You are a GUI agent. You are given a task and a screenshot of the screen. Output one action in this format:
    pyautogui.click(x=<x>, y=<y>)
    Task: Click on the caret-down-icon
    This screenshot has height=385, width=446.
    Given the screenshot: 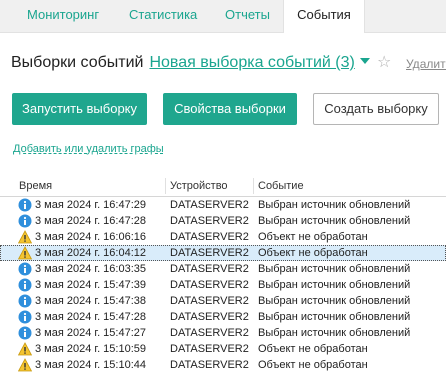 What is the action you would take?
    pyautogui.click(x=364, y=61)
    